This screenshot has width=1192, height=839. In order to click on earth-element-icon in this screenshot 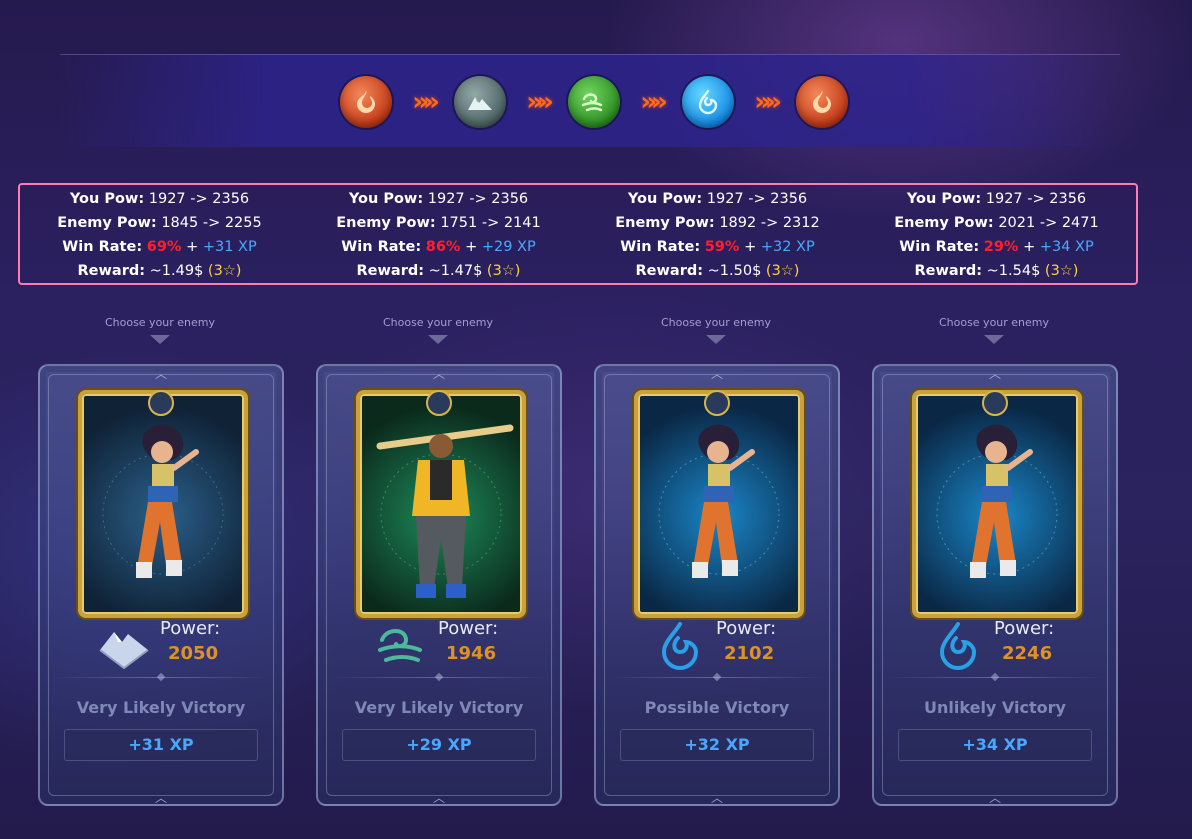, I will do `click(480, 102)`.